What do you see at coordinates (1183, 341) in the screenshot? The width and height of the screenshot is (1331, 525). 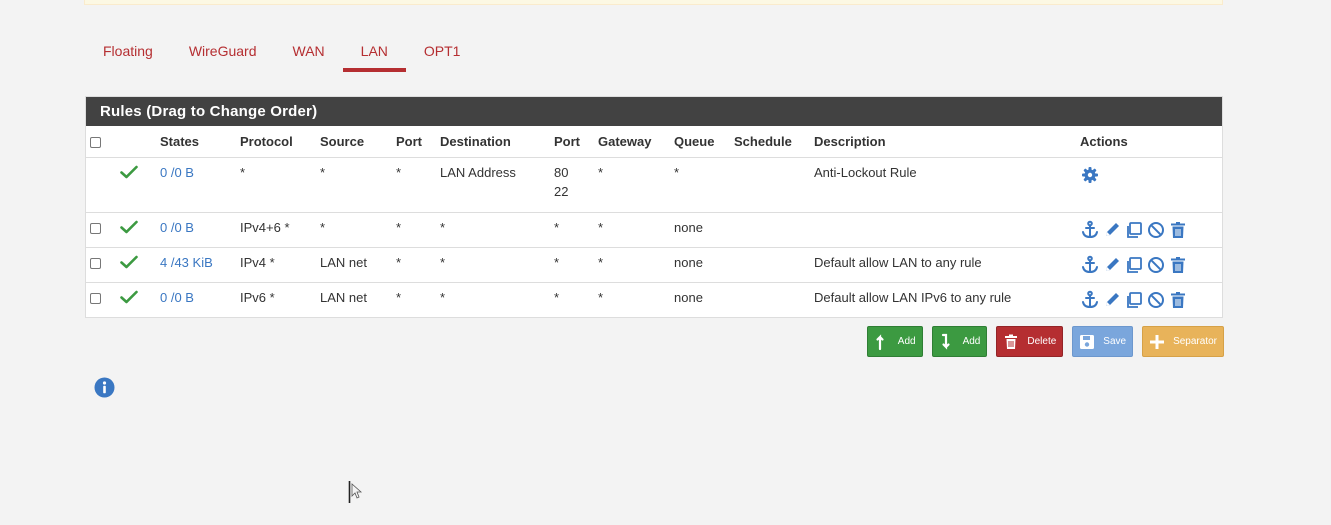 I see `add-separator-button: Separator` at bounding box center [1183, 341].